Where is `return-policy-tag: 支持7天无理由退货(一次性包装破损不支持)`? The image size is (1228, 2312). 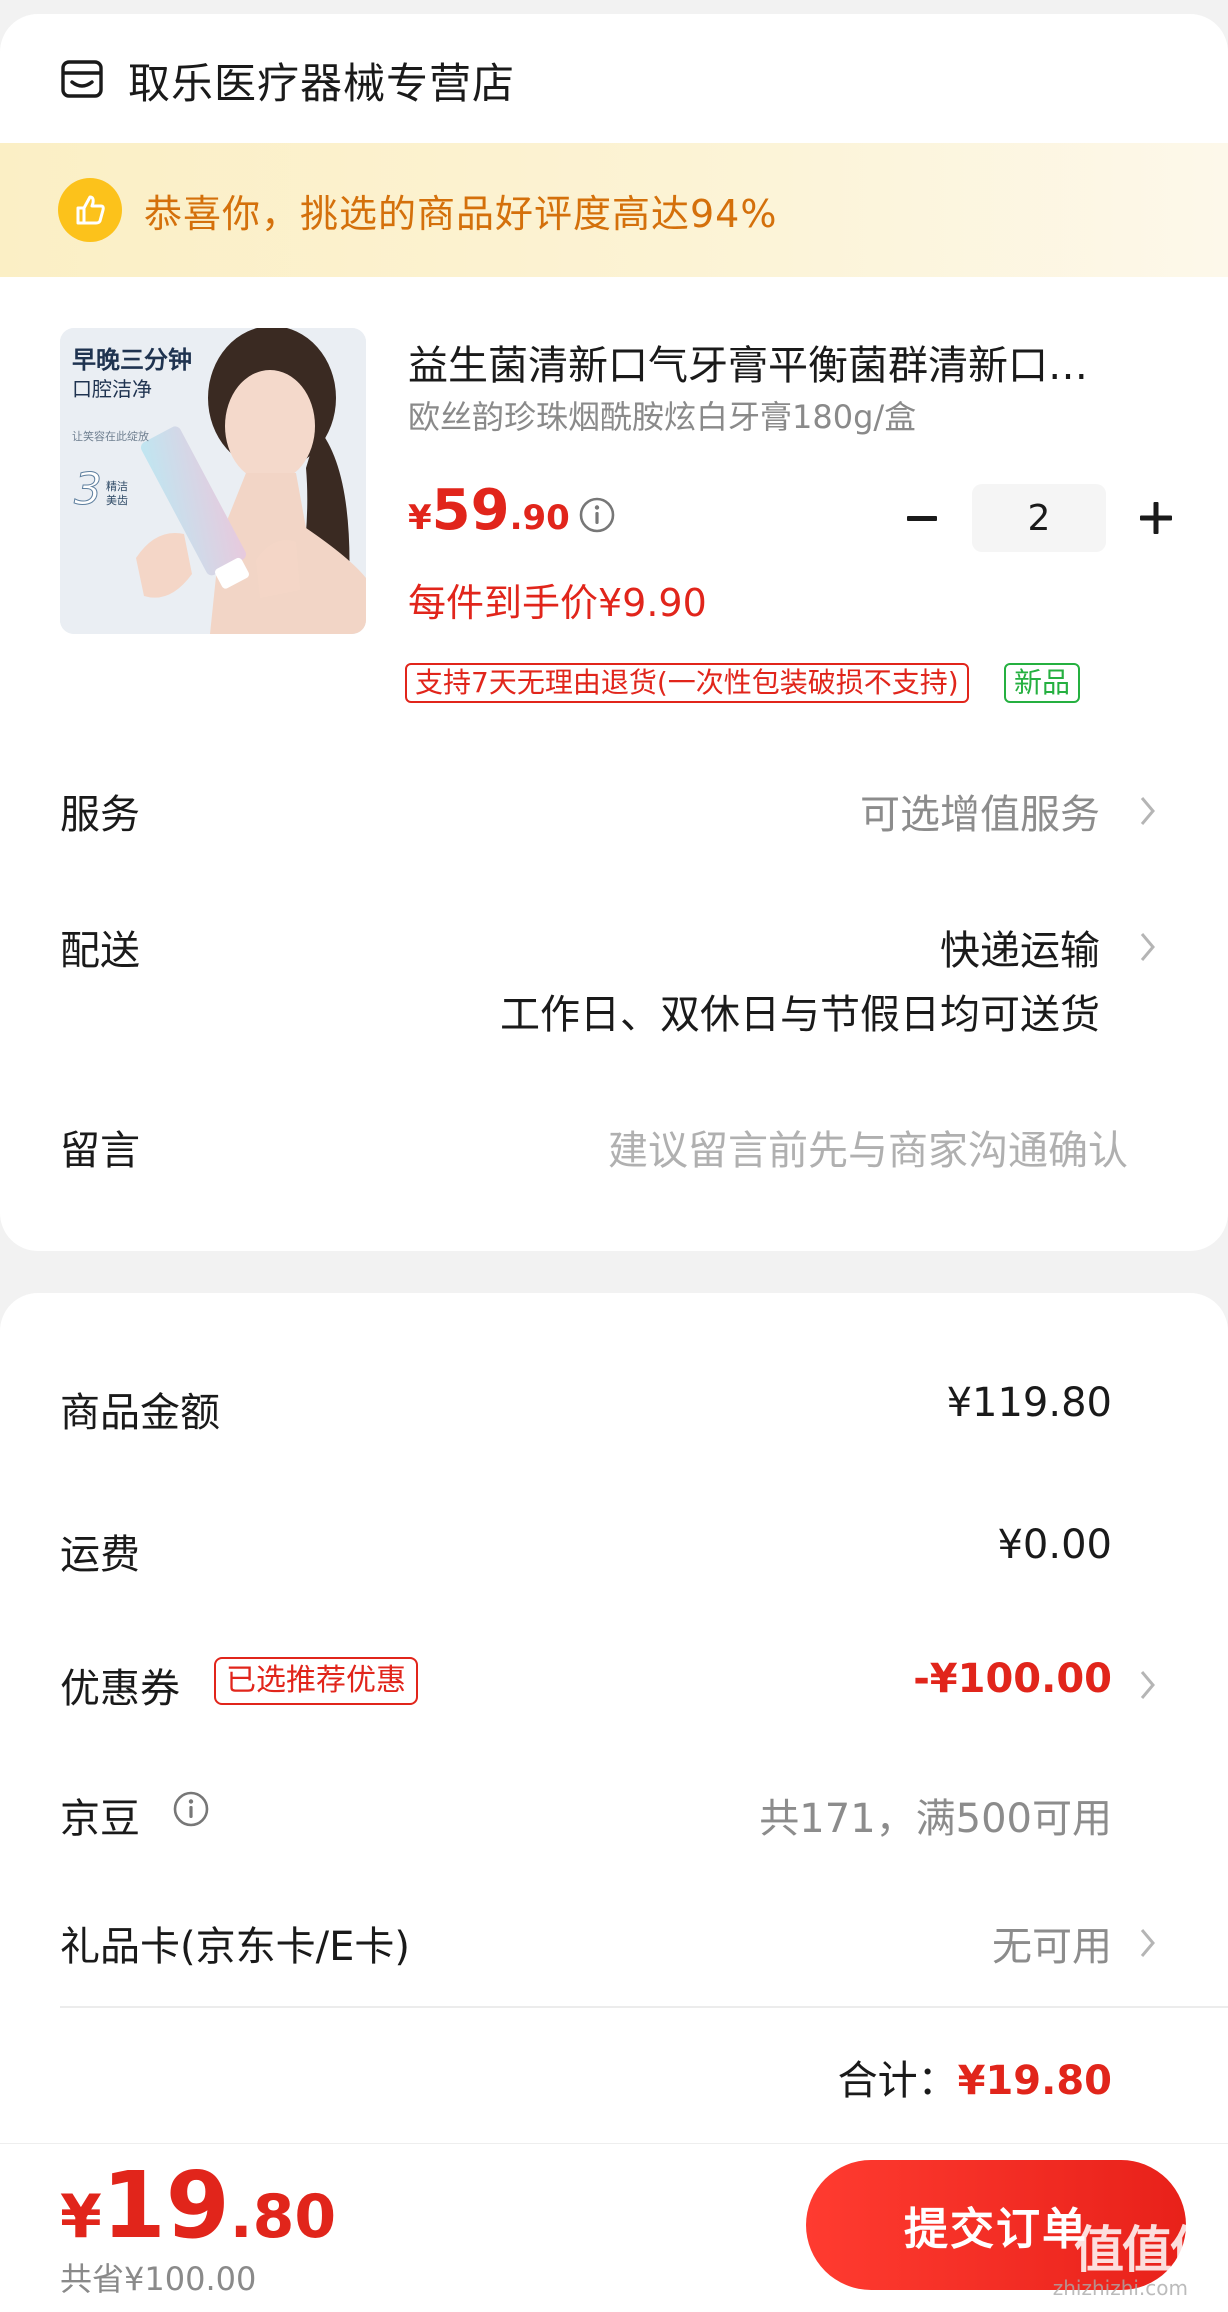 return-policy-tag: 支持7天无理由退货(一次性包装破损不支持) is located at coordinates (687, 683).